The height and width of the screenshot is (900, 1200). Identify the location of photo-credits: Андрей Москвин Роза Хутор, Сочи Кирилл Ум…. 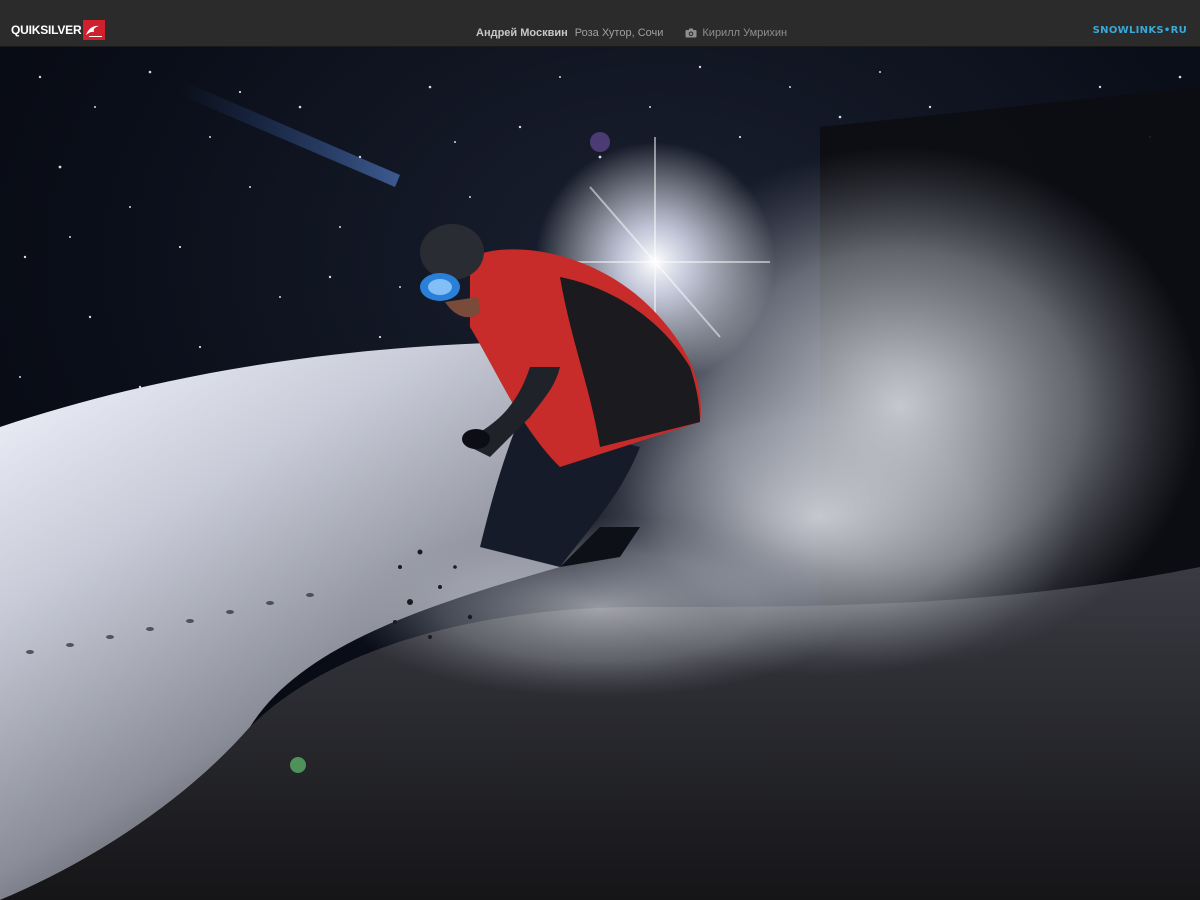
(631, 34).